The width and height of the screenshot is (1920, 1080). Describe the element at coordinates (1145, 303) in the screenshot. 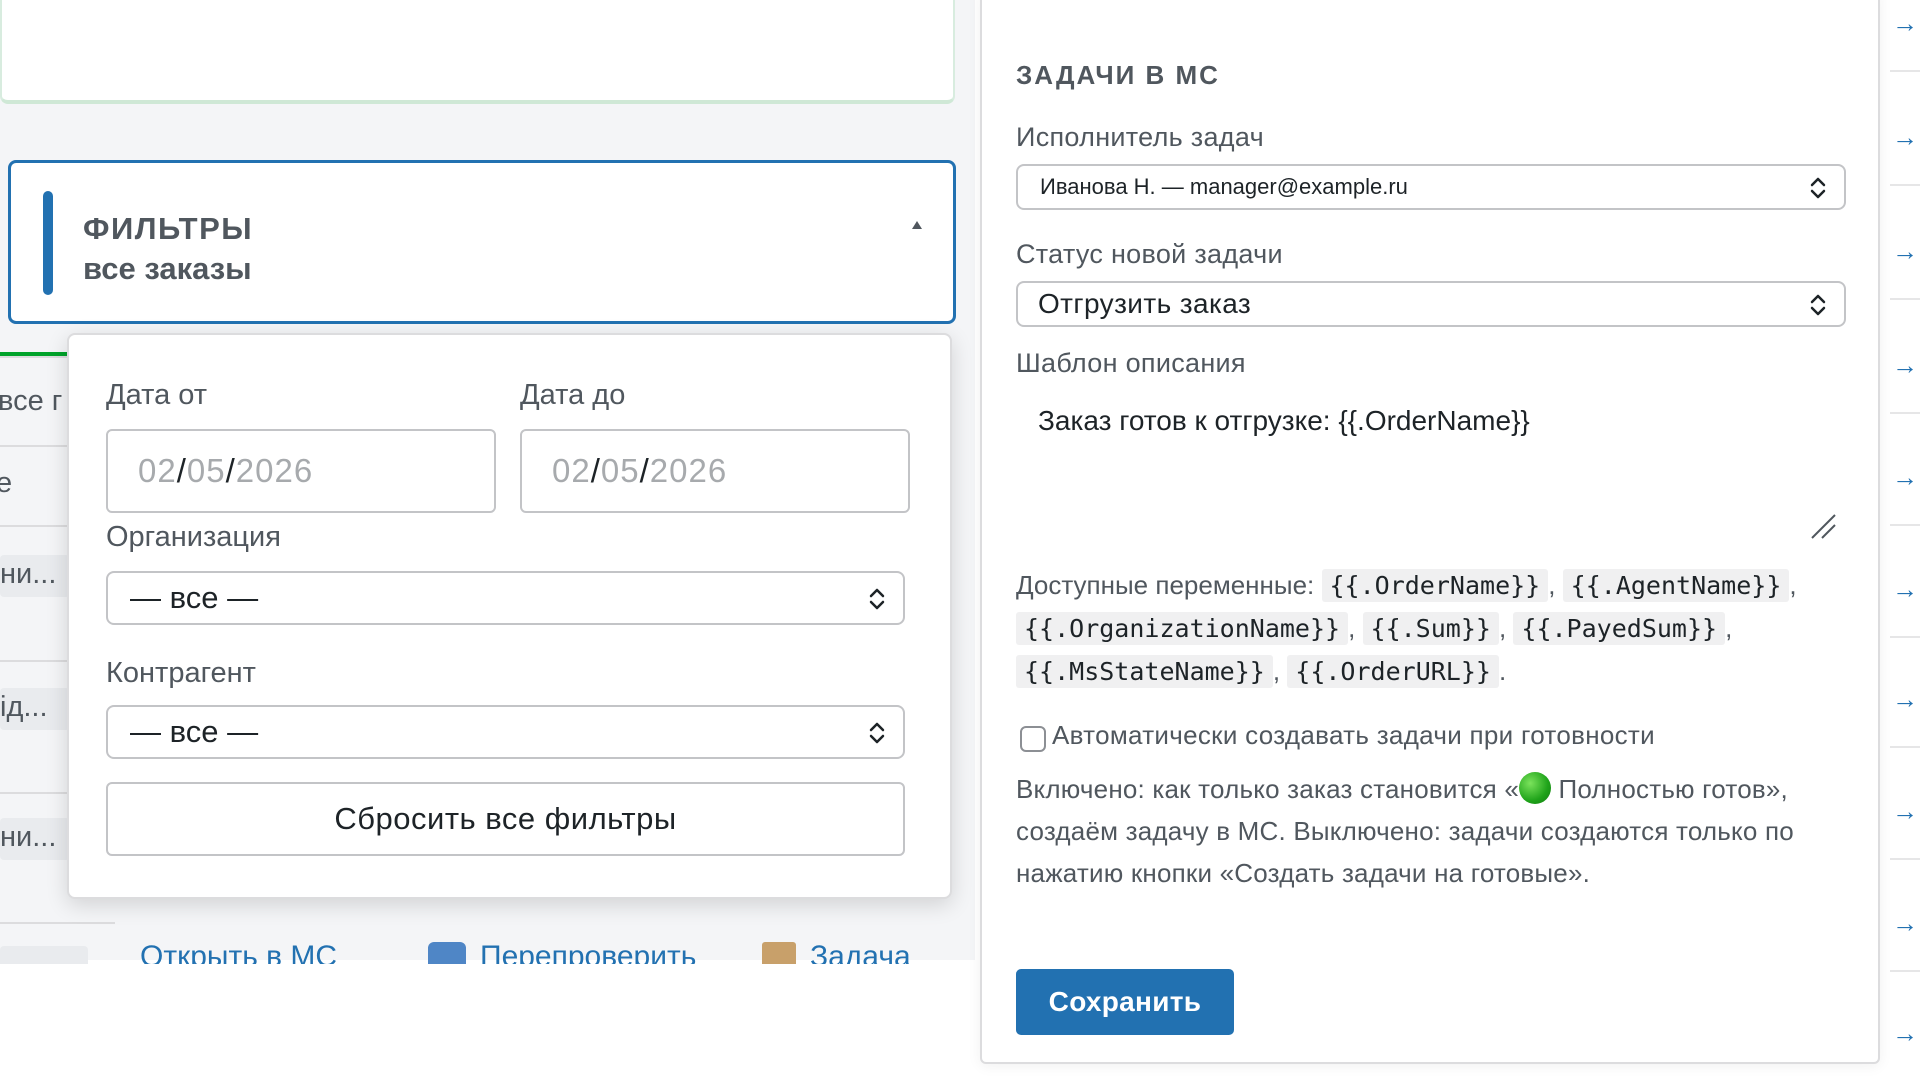

I see `status-value: Отгрузить заказ` at that location.